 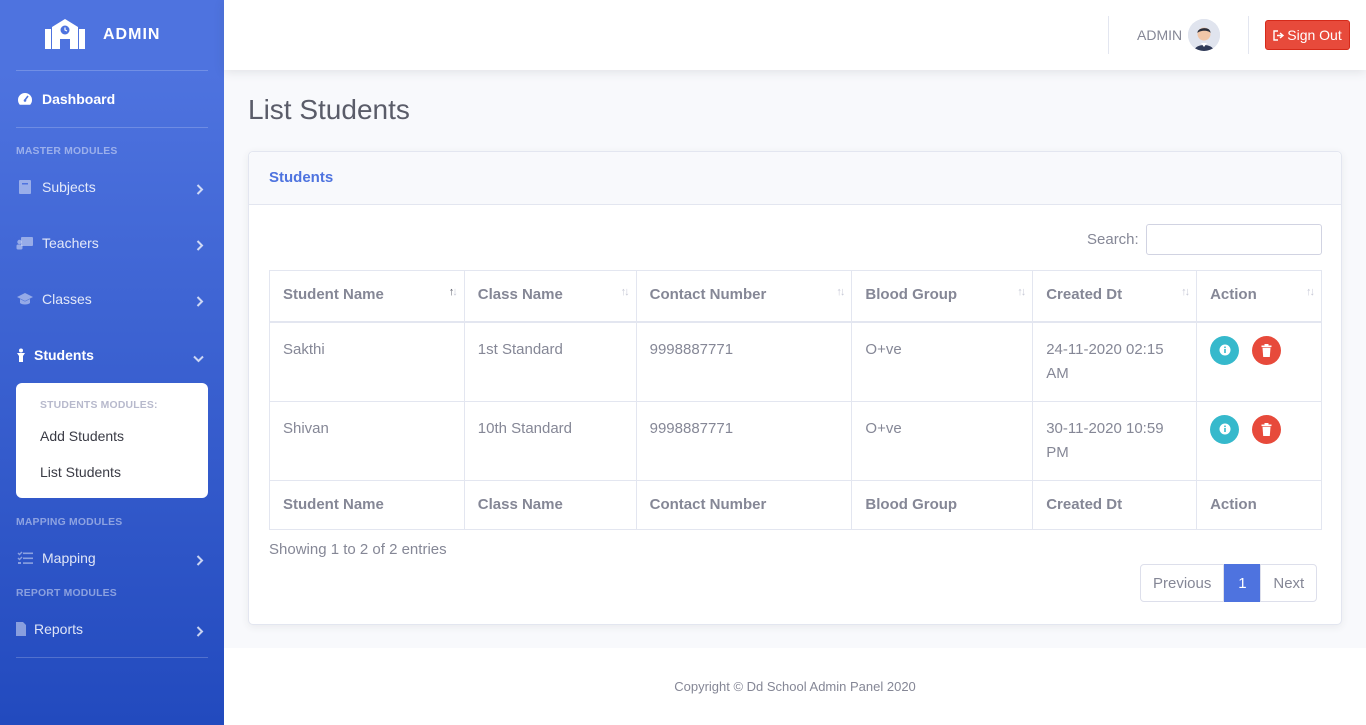 I want to click on copyright-text: Copyright © Dd School Admin Panel 2020, so click(x=795, y=686).